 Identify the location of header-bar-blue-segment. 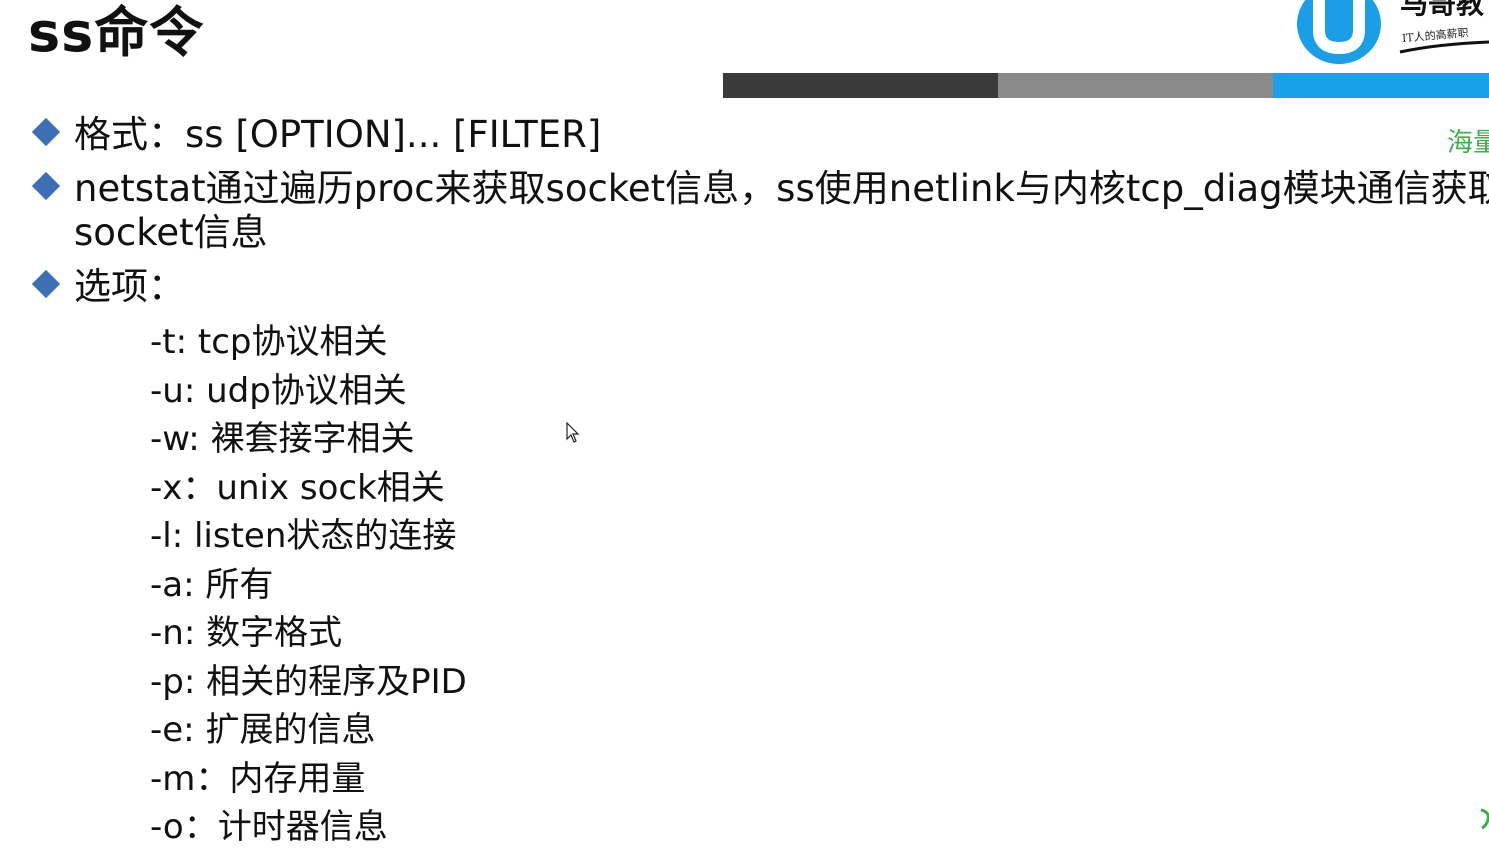
(1381, 85).